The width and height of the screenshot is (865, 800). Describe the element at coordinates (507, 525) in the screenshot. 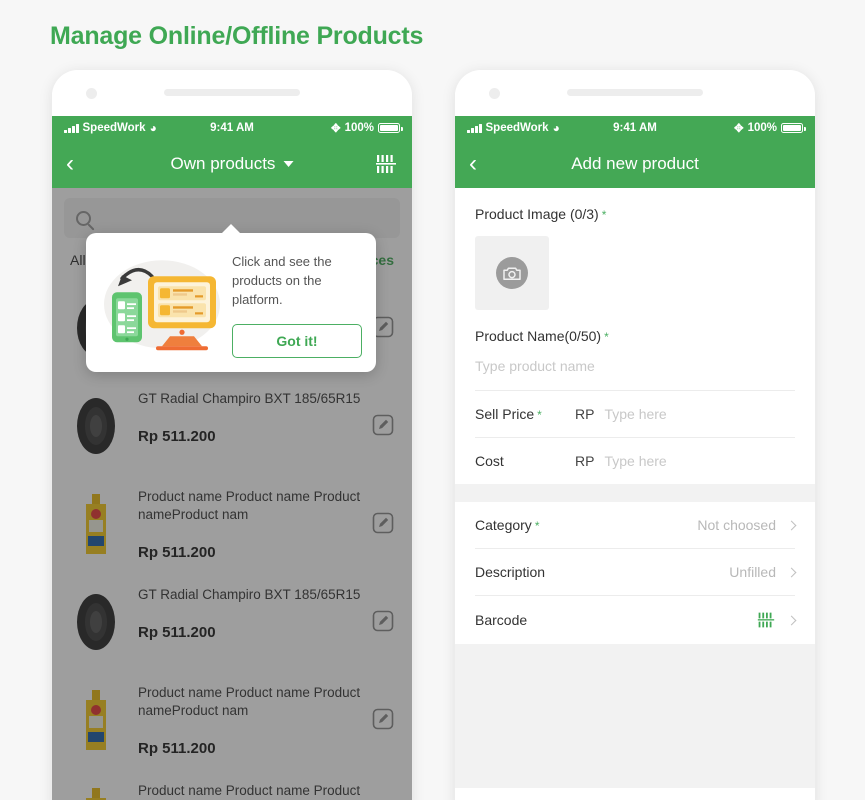

I see `category-label: Category *` at that location.